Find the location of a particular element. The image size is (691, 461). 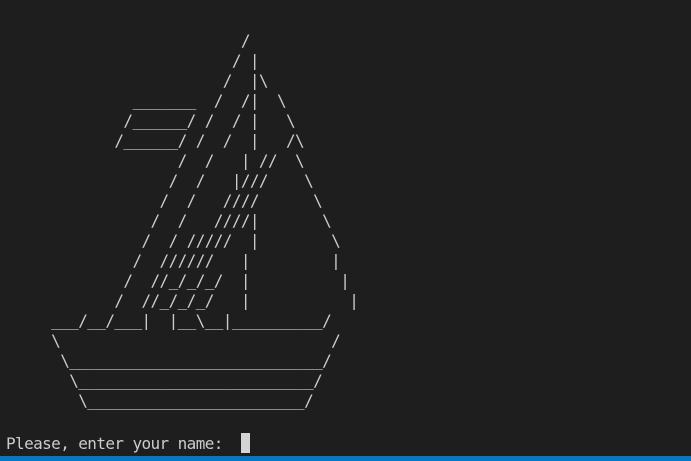

name-input is located at coordinates (236, 443).